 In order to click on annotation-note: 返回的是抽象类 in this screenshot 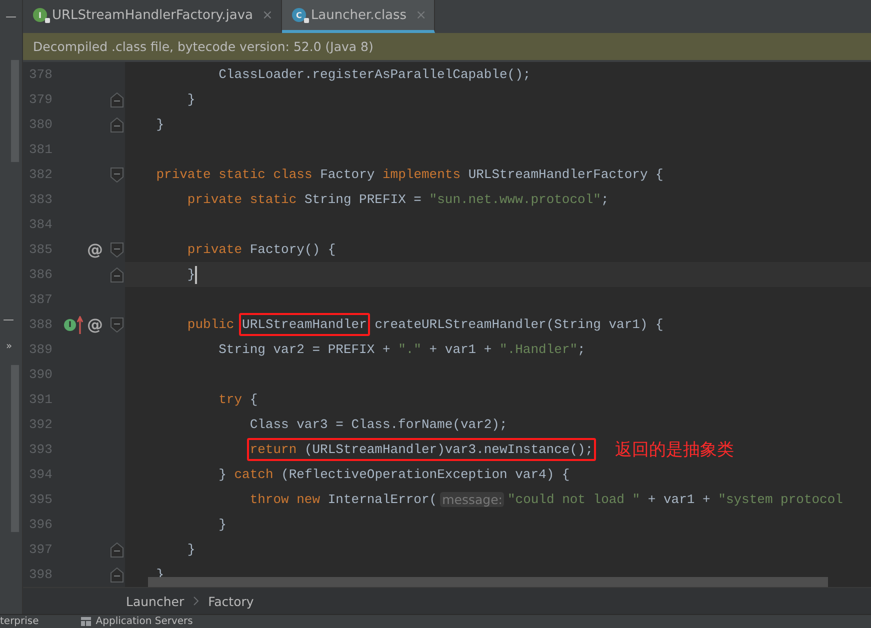, I will do `click(674, 450)`.